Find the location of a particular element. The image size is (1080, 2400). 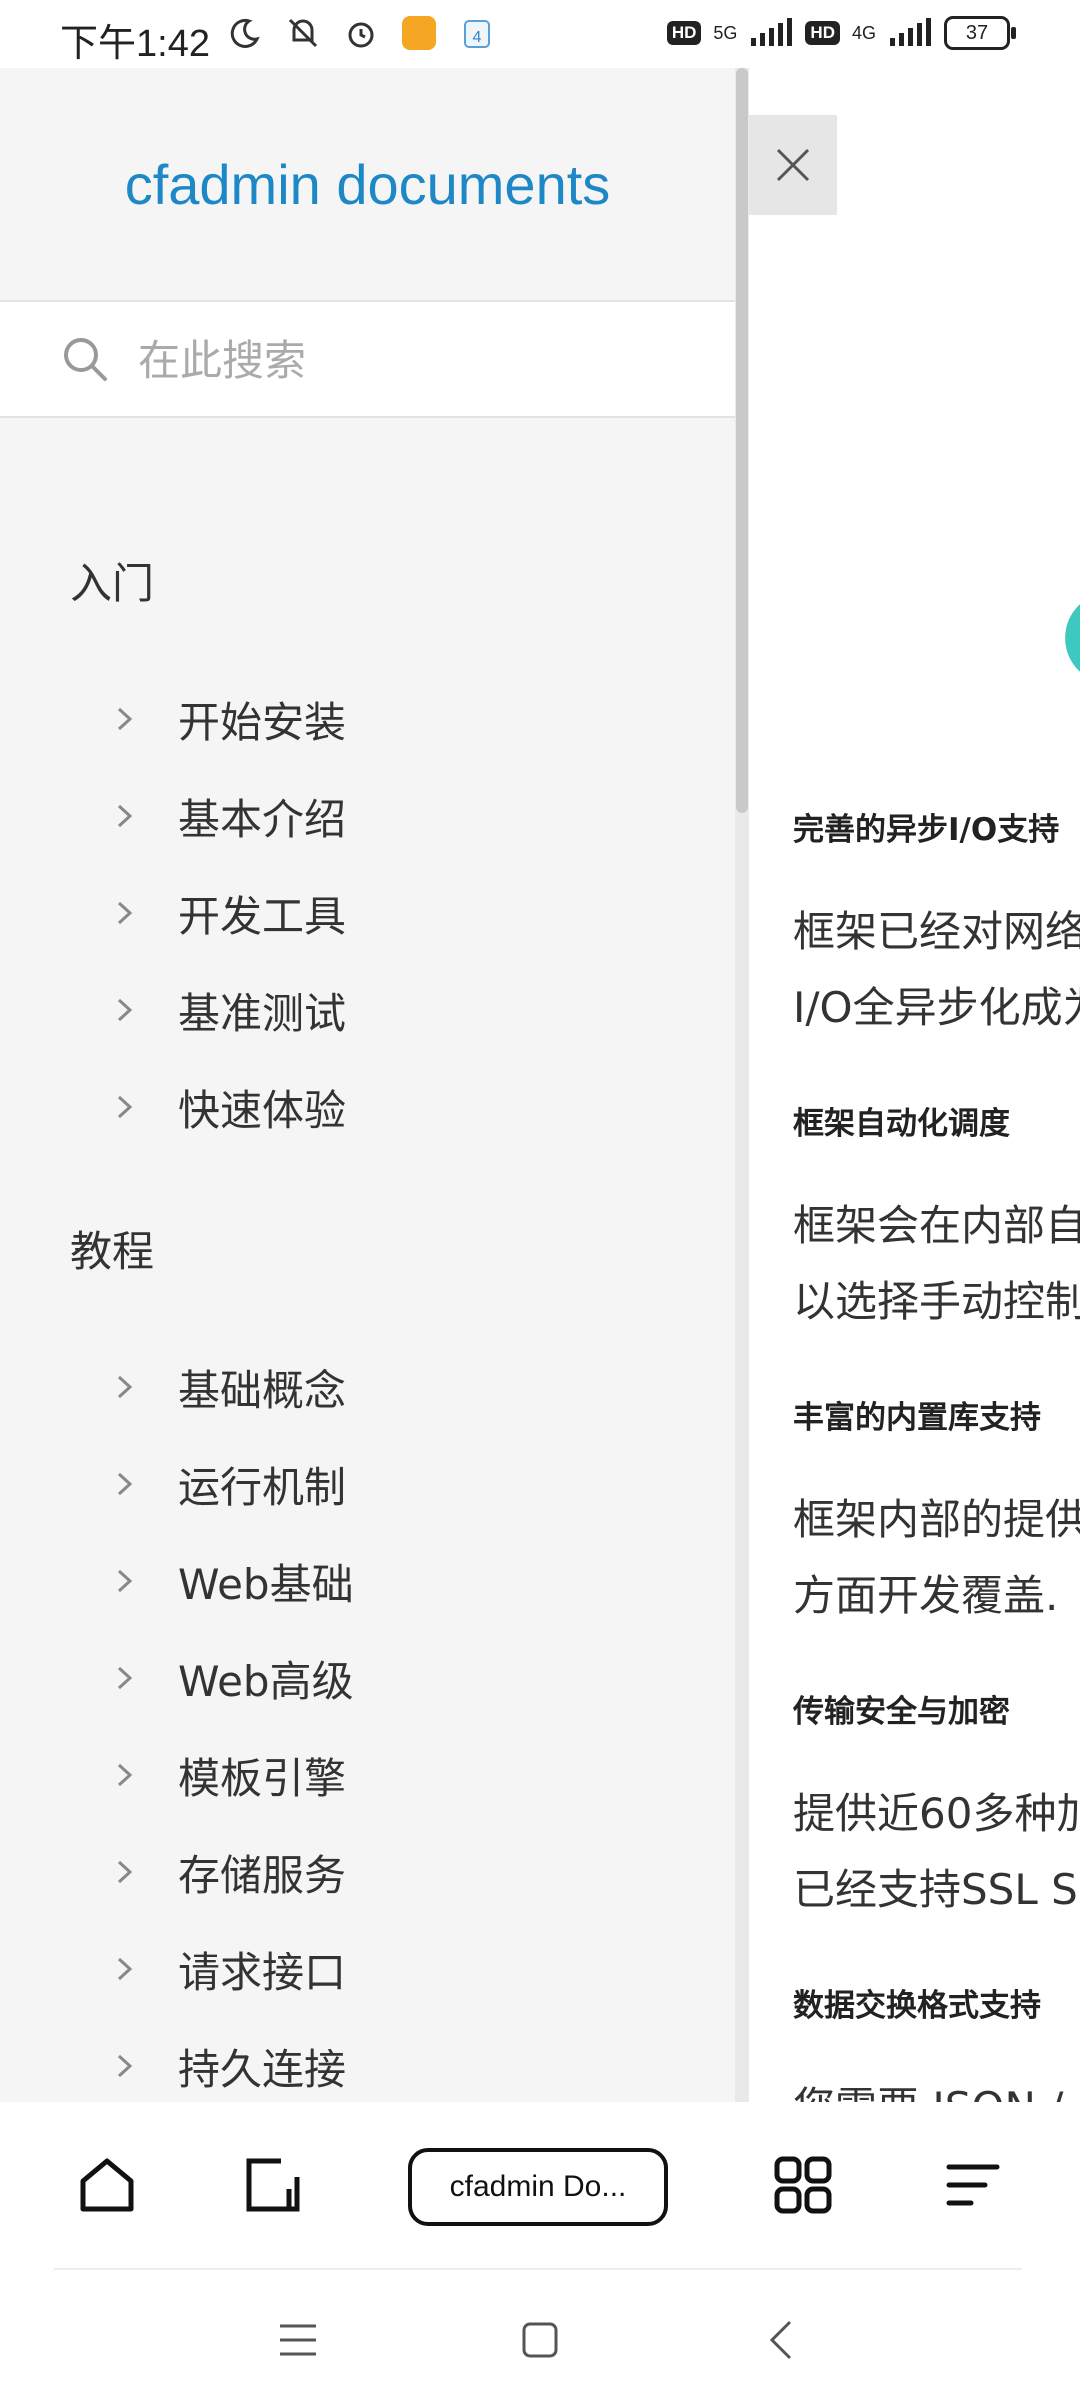

nav-item-web-basics: Web基础 is located at coordinates (232, 1581).